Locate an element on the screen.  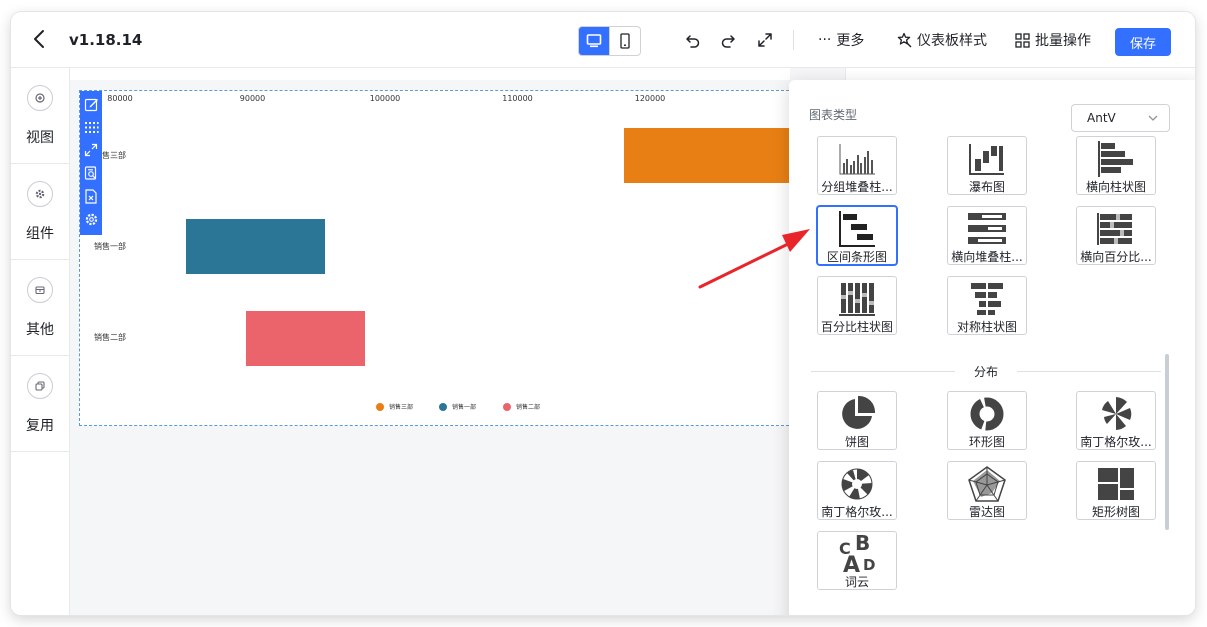
canvas-top-strip is located at coordinates (430, 74).